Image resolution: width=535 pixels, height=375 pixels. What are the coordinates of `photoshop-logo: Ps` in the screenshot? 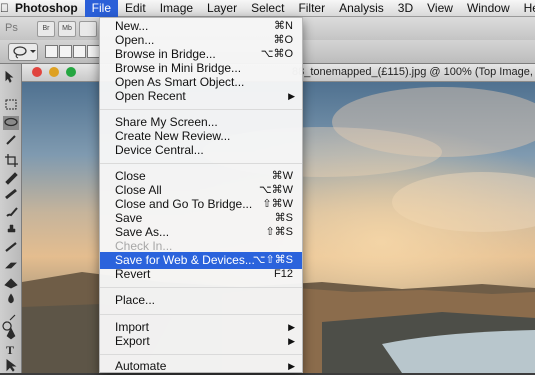 It's located at (11, 28).